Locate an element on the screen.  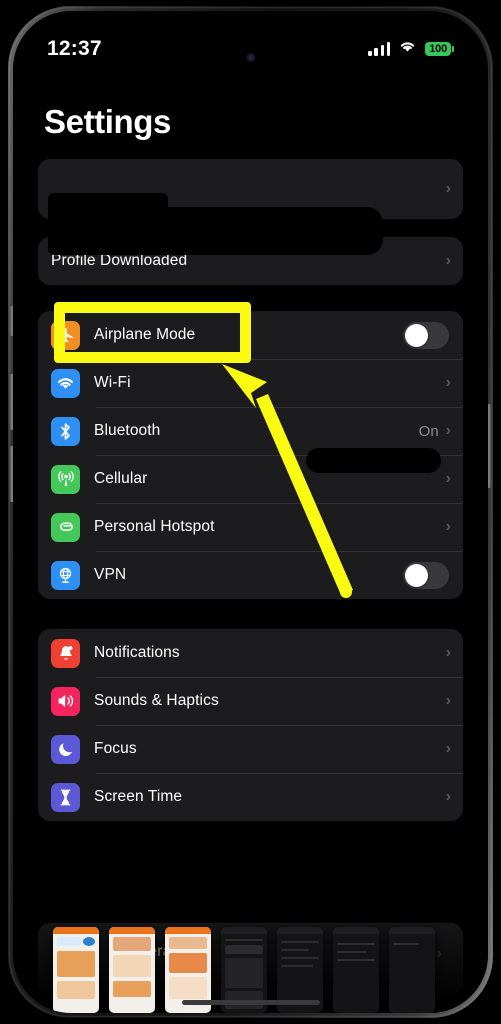
vpn-toggle is located at coordinates (426, 575).